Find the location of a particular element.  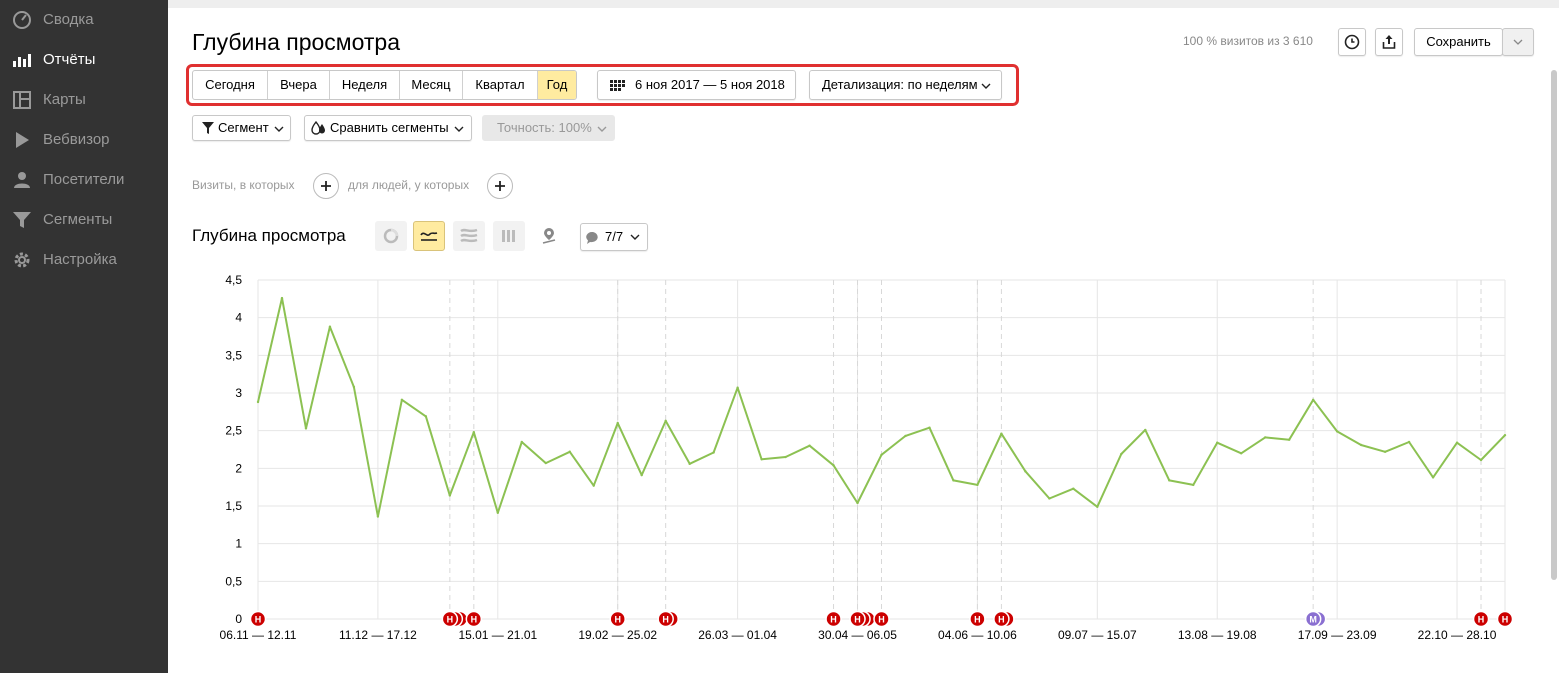

sidebar-item-5: Сегменты is located at coordinates (84, 220).